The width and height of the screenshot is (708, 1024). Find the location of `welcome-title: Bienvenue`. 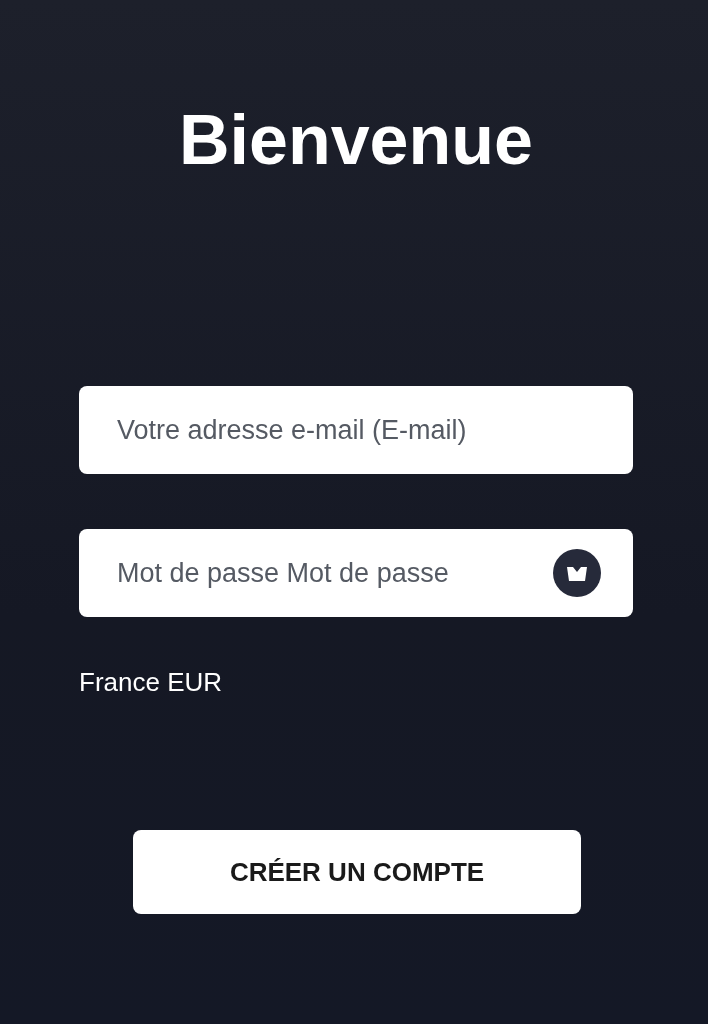

welcome-title: Bienvenue is located at coordinates (356, 140).